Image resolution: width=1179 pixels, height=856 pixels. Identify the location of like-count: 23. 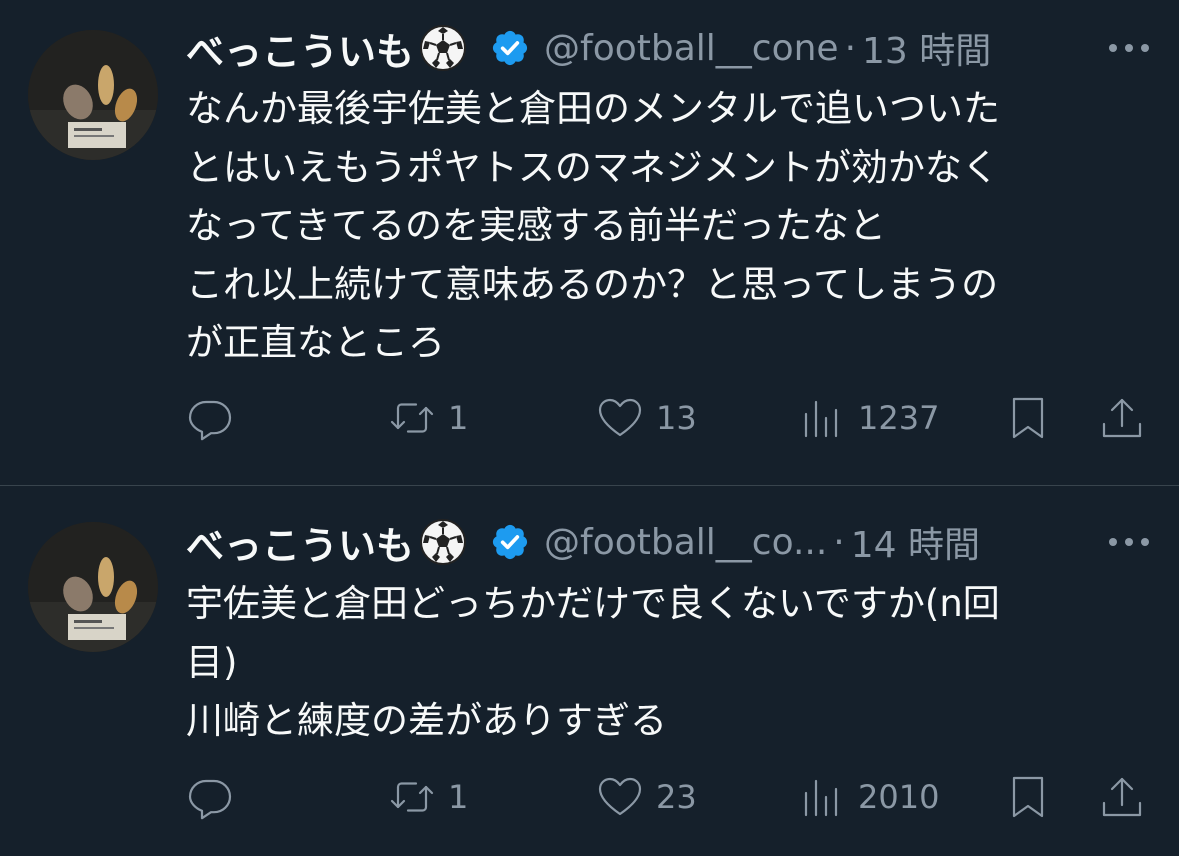
(676, 797).